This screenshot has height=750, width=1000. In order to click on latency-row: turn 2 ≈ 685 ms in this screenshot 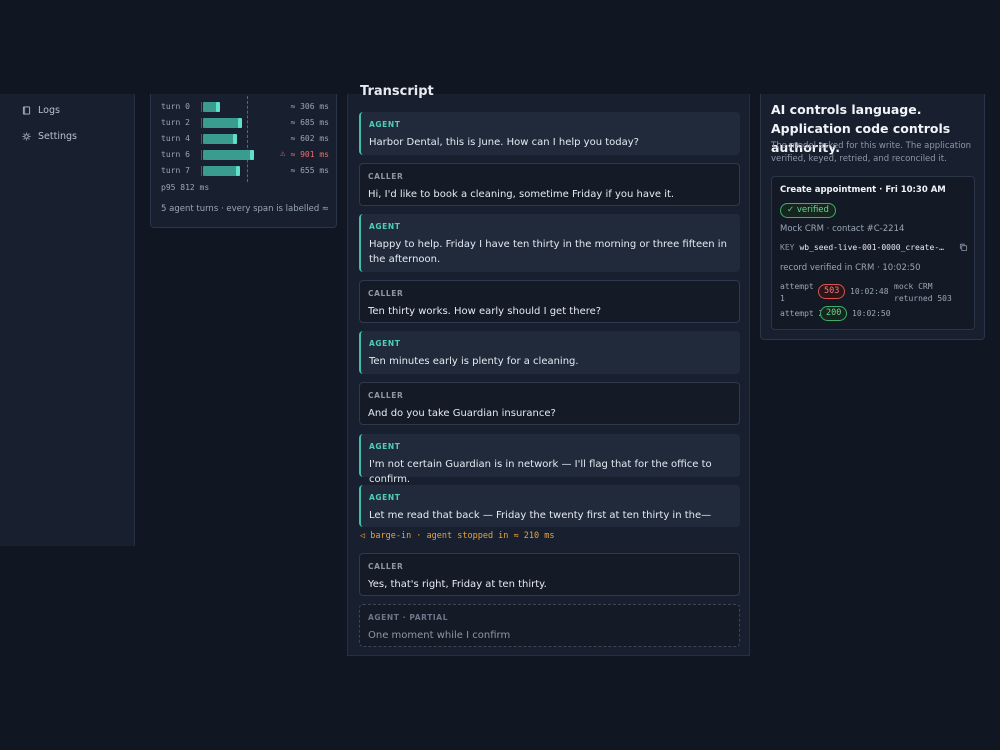, I will do `click(245, 123)`.